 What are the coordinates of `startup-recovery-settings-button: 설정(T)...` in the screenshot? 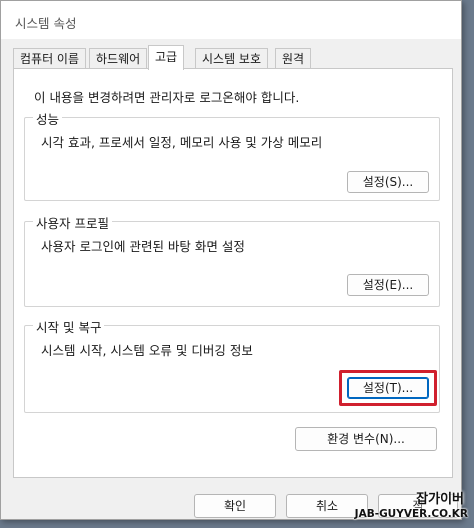 It's located at (388, 388).